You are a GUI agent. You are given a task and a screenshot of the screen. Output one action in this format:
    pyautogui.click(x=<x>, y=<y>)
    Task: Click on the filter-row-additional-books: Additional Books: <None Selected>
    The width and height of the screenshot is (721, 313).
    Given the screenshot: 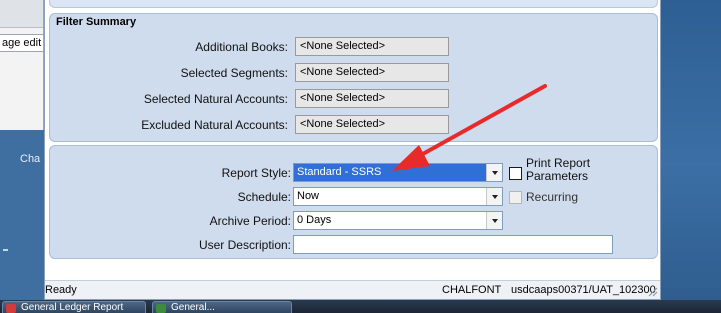 What is the action you would take?
    pyautogui.click(x=350, y=47)
    